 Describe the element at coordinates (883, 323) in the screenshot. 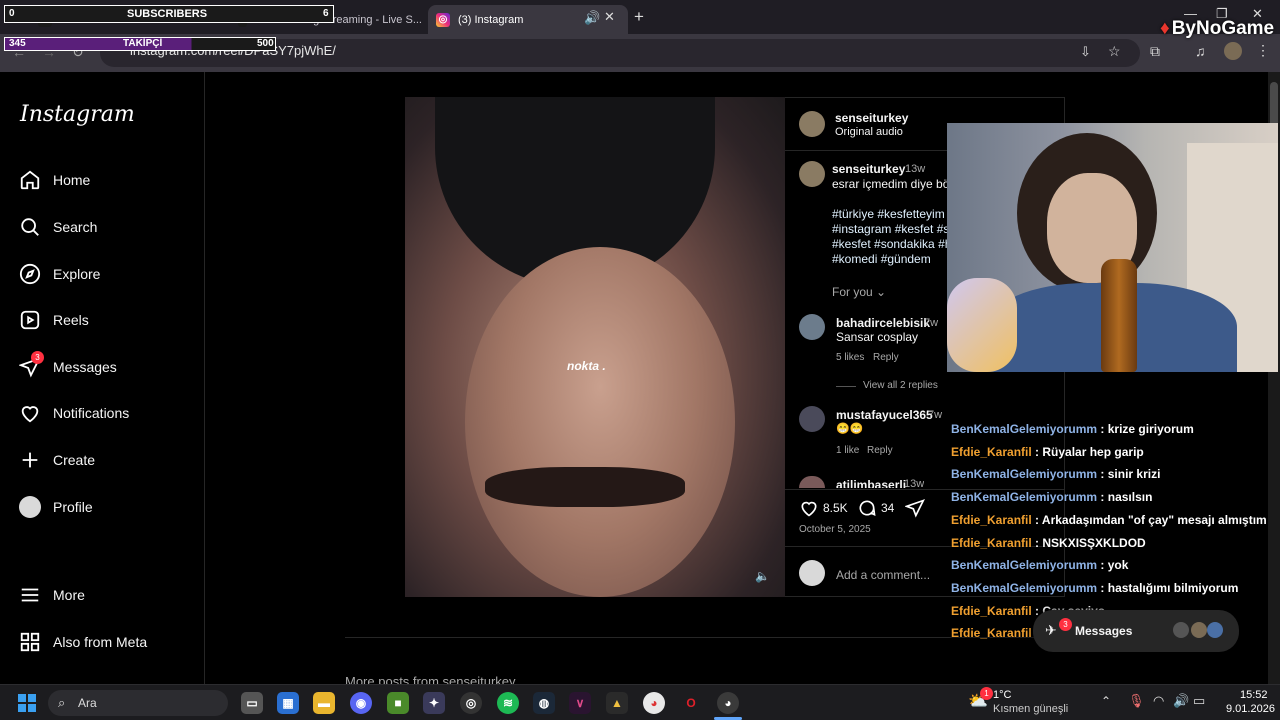

I see `comment-username: bahadircelebisik` at that location.